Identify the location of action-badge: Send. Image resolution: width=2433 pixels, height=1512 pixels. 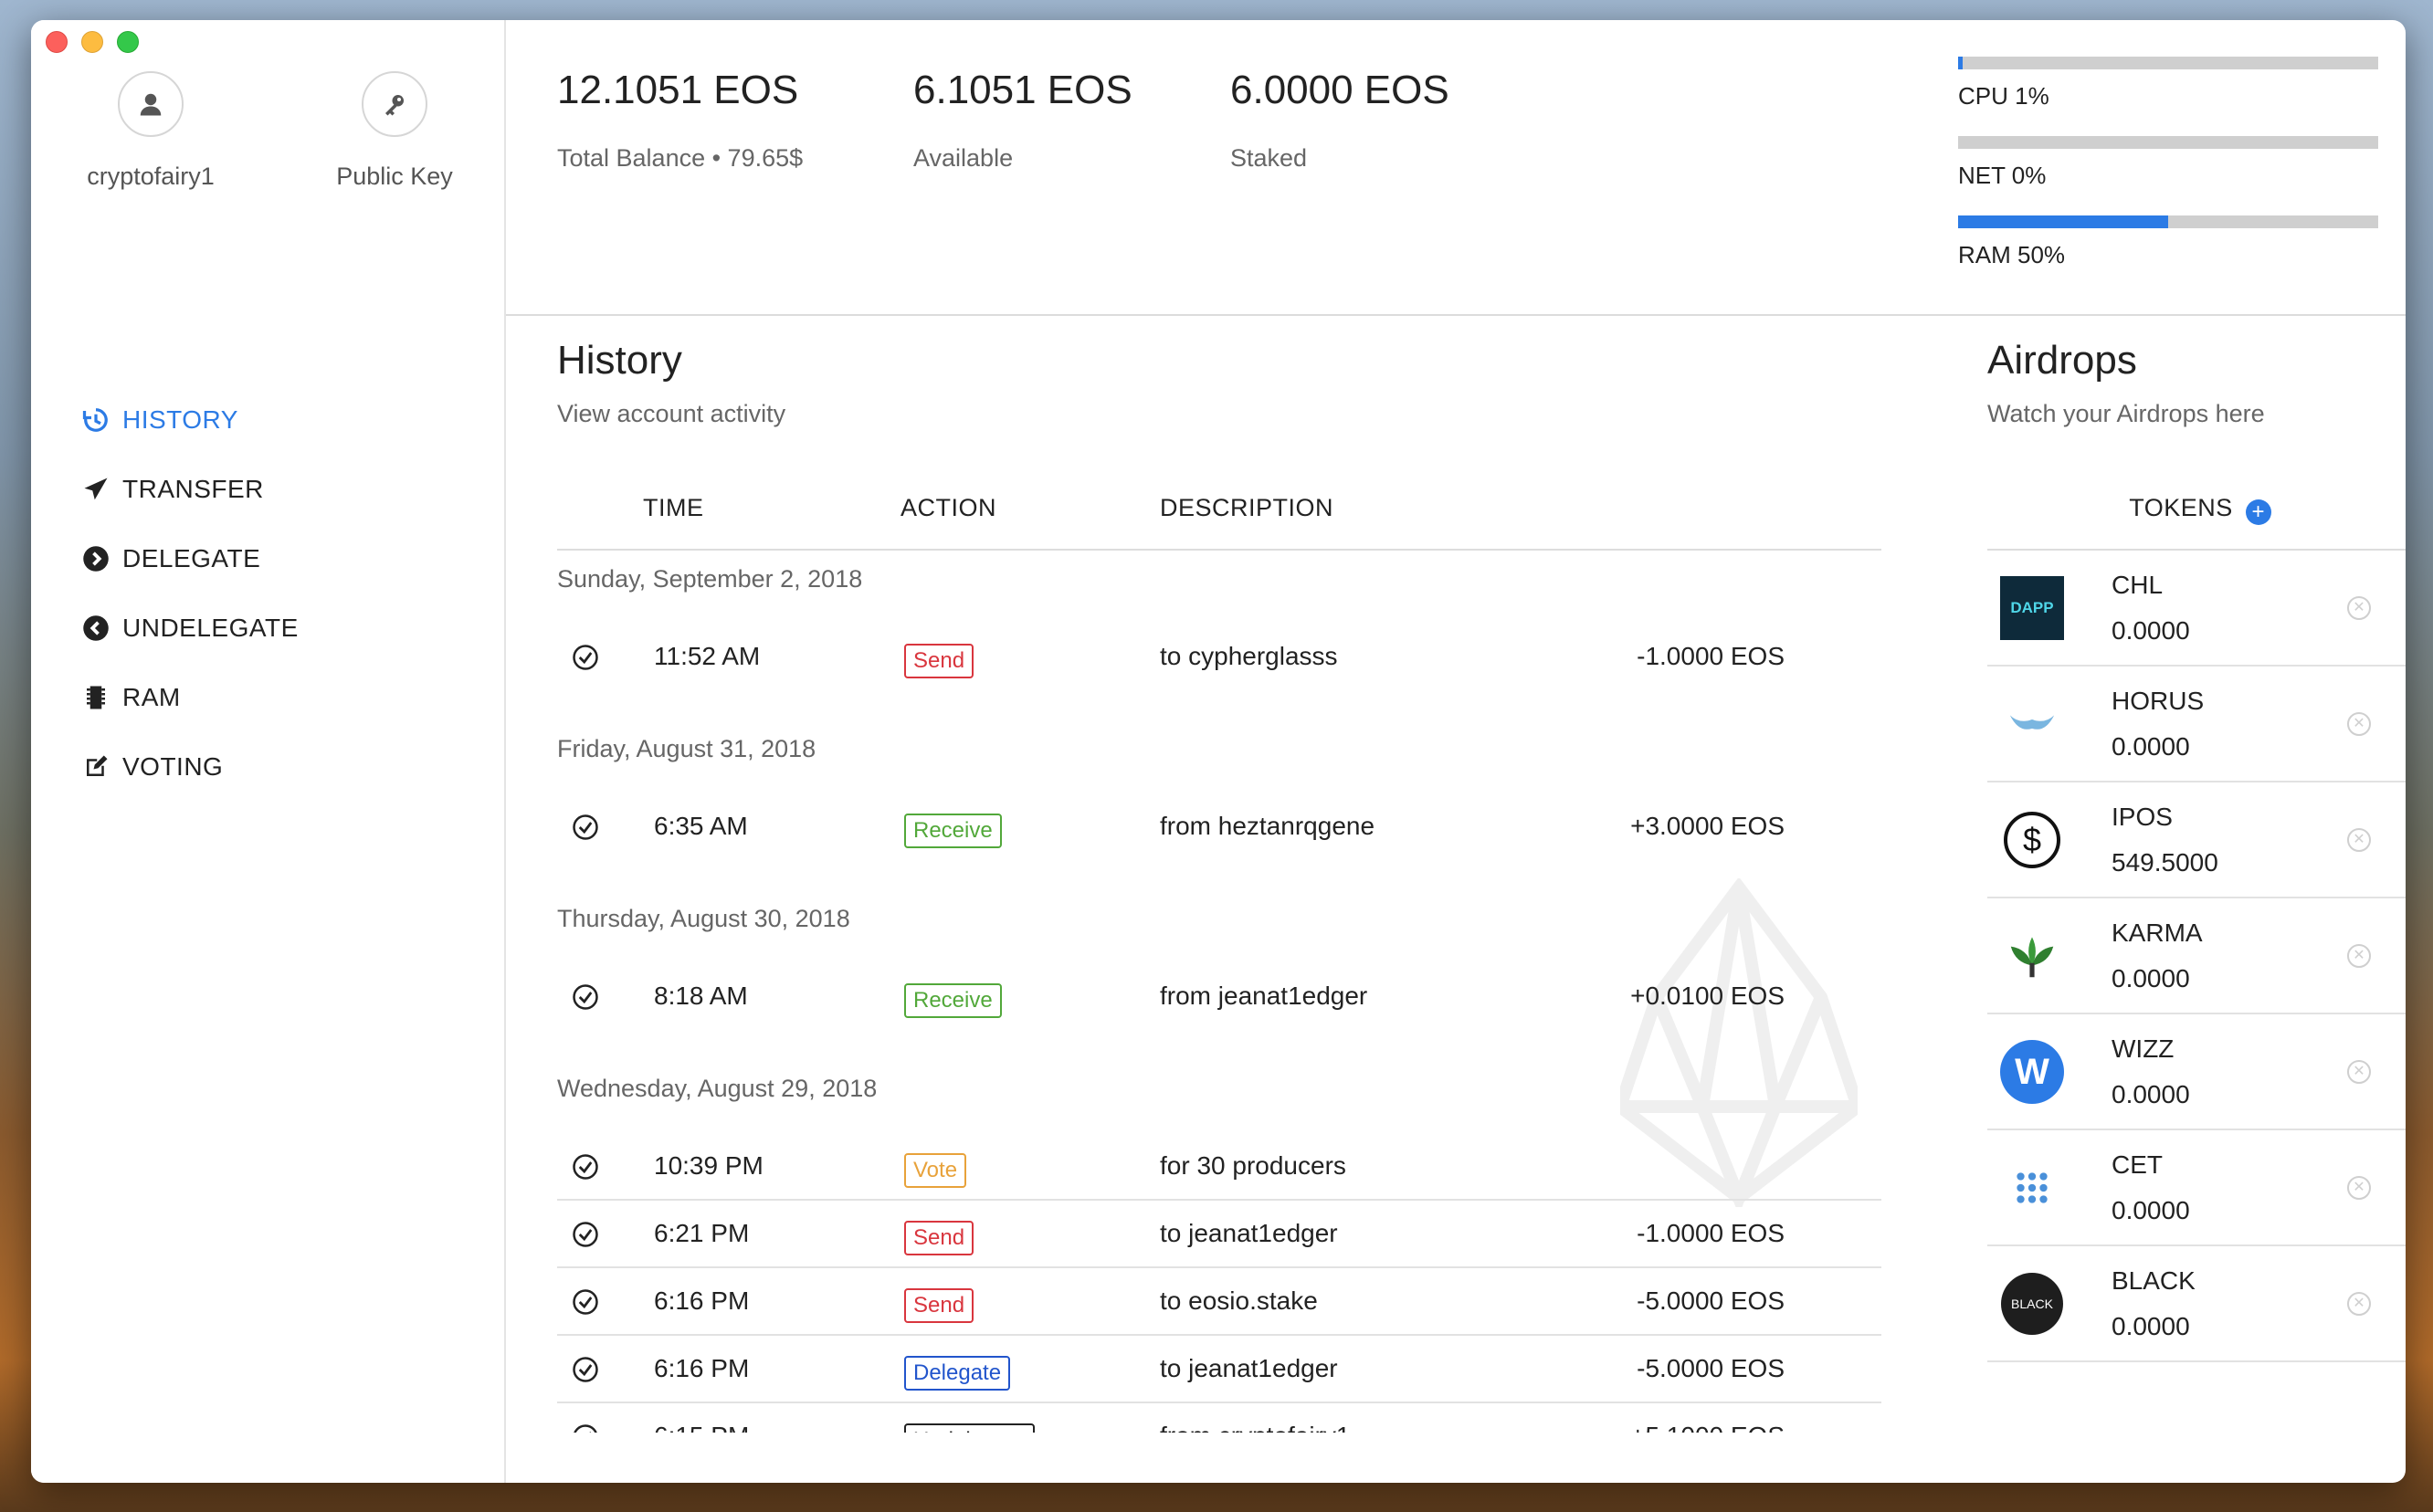
(939, 1305).